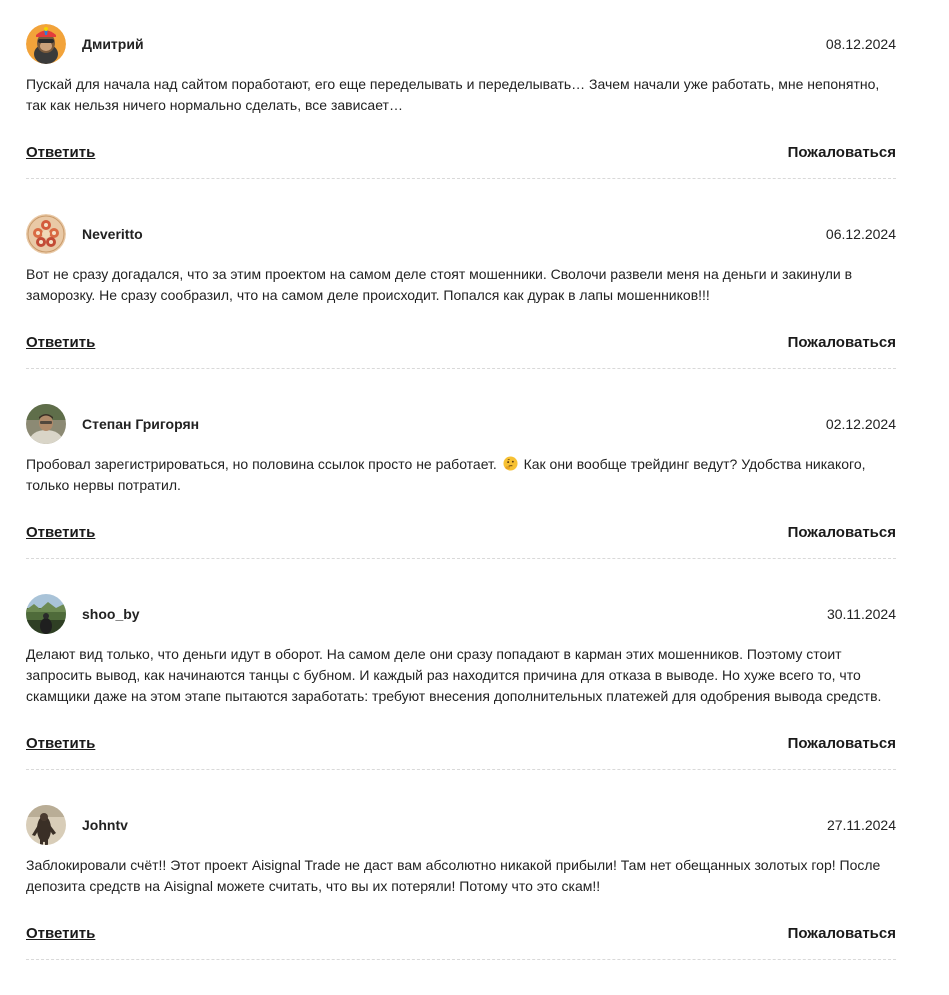 This screenshot has width=949, height=995. Describe the element at coordinates (46, 234) in the screenshot. I see `dolls-pattern-avatar` at that location.